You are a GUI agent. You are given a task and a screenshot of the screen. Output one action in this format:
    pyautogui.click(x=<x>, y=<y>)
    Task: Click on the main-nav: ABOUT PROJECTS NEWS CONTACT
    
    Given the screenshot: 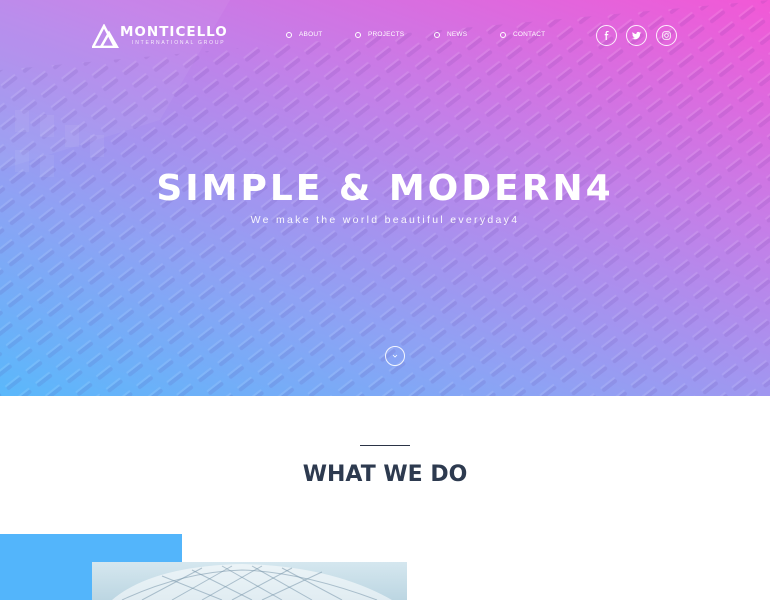 What is the action you would take?
    pyautogui.click(x=415, y=34)
    